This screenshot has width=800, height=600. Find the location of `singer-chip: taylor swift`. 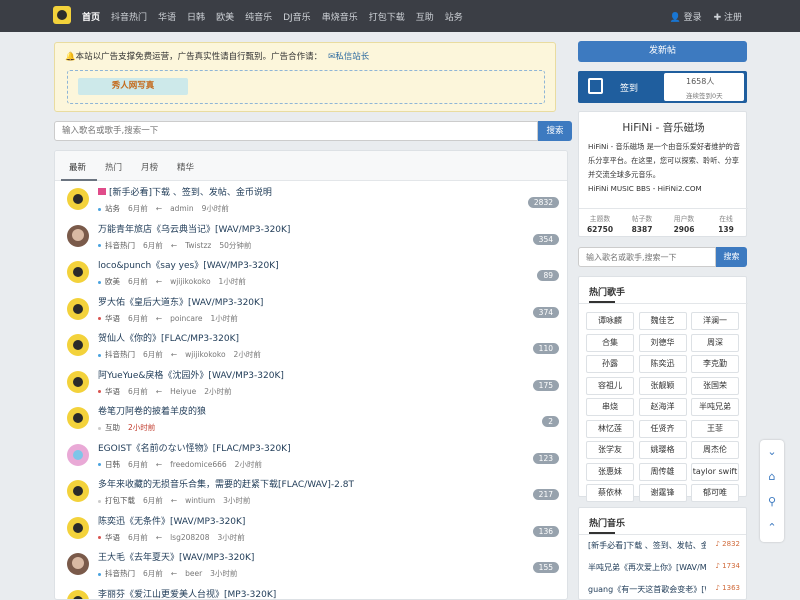

singer-chip: taylor swift is located at coordinates (715, 471).